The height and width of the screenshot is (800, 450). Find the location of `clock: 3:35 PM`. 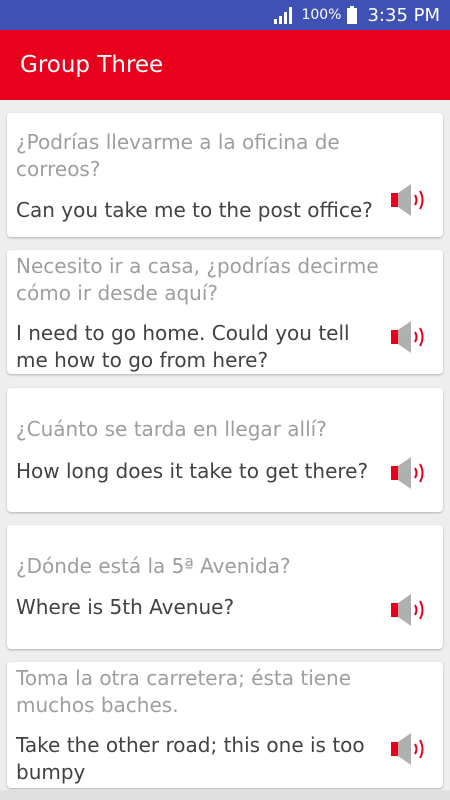

clock: 3:35 PM is located at coordinates (403, 15).